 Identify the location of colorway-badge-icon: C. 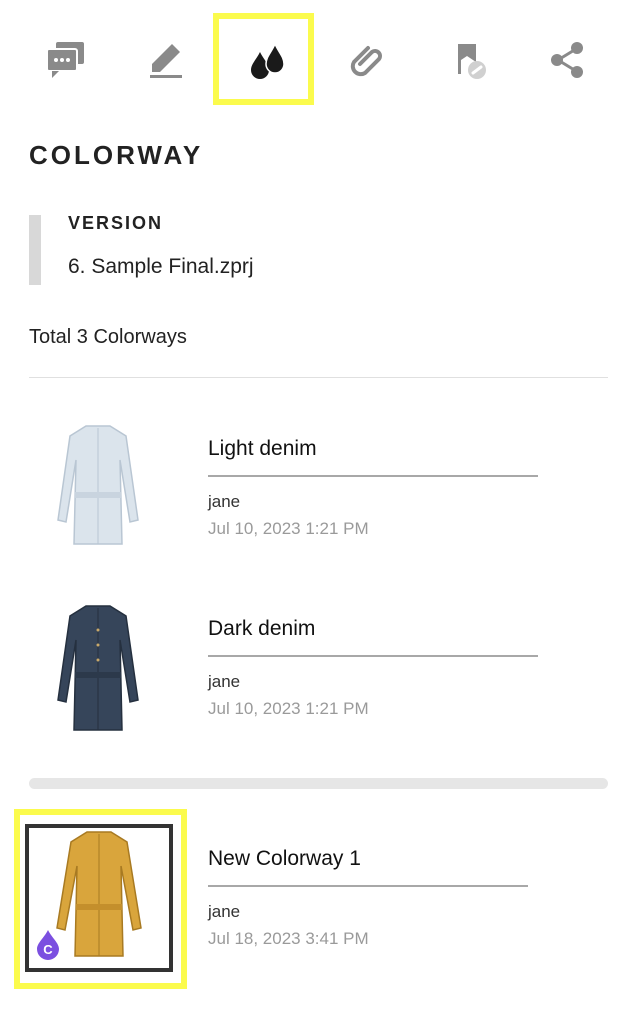
(48, 945).